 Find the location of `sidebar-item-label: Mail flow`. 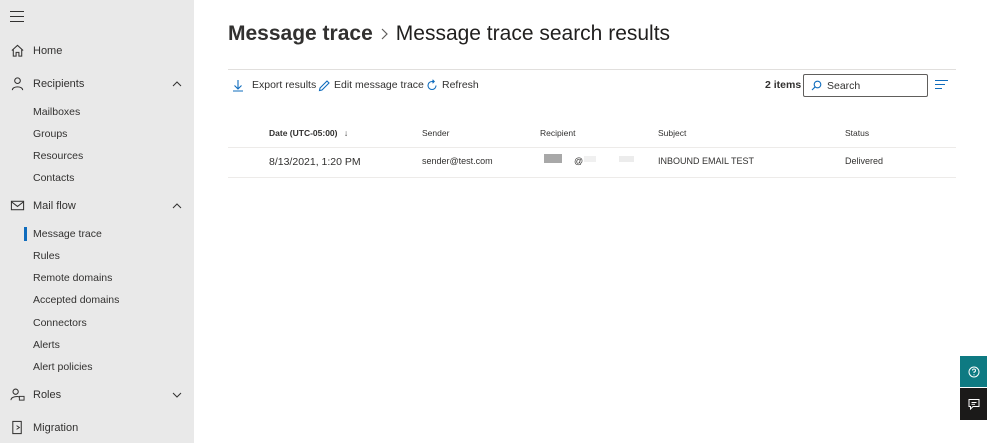

sidebar-item-label: Mail flow is located at coordinates (54, 206).